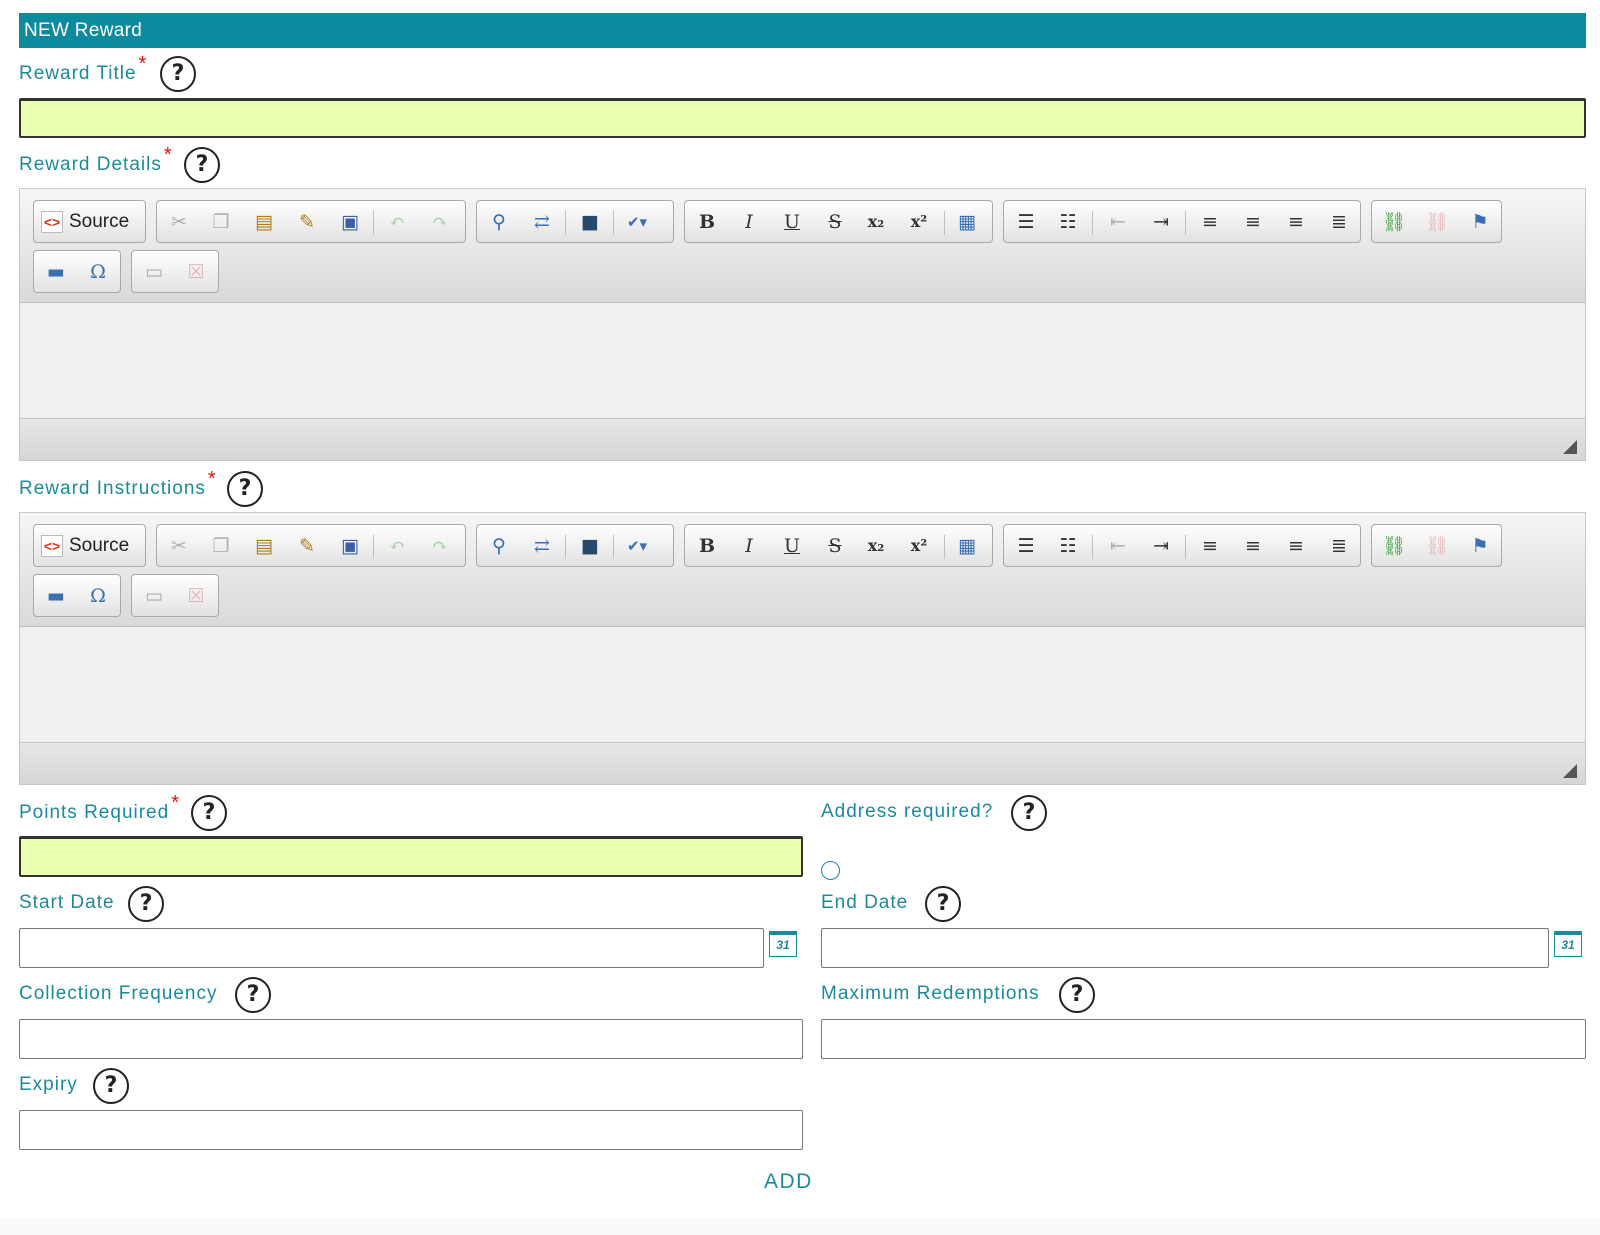 The width and height of the screenshot is (1600, 1235). Describe the element at coordinates (209, 813) in the screenshot. I see `points-required-help-icon: ?` at that location.